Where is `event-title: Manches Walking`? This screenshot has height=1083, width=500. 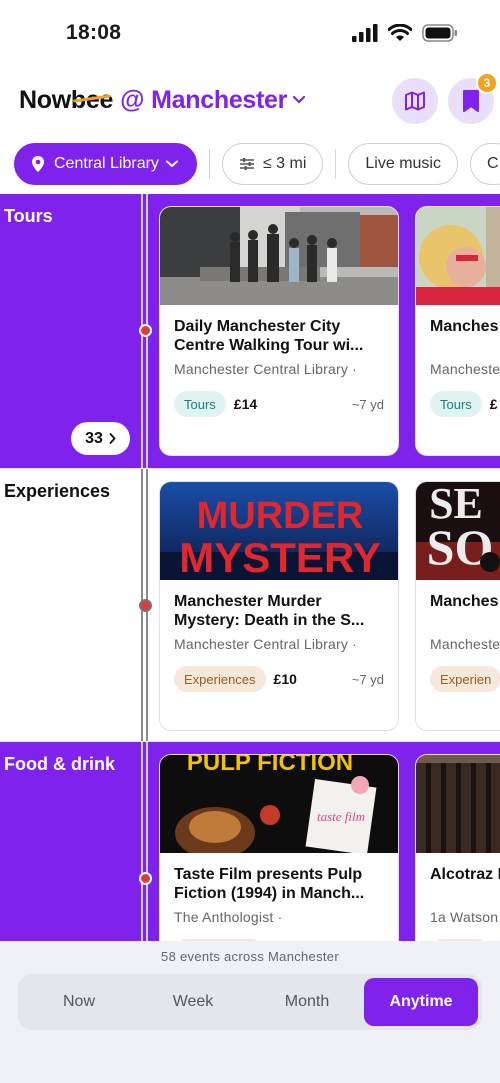
event-title: Manches Walking is located at coordinates (465, 326).